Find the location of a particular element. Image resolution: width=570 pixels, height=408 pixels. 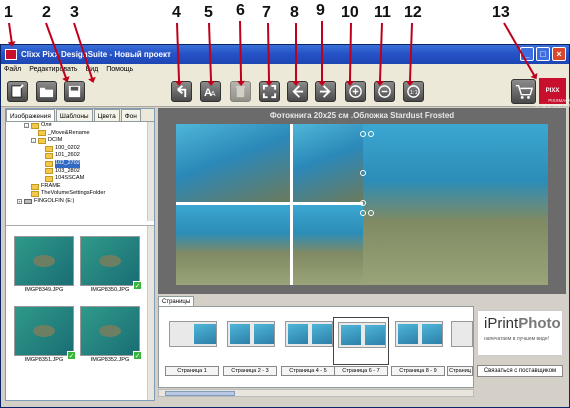

tree-item: 101_2602 is located at coordinates (80, 156).